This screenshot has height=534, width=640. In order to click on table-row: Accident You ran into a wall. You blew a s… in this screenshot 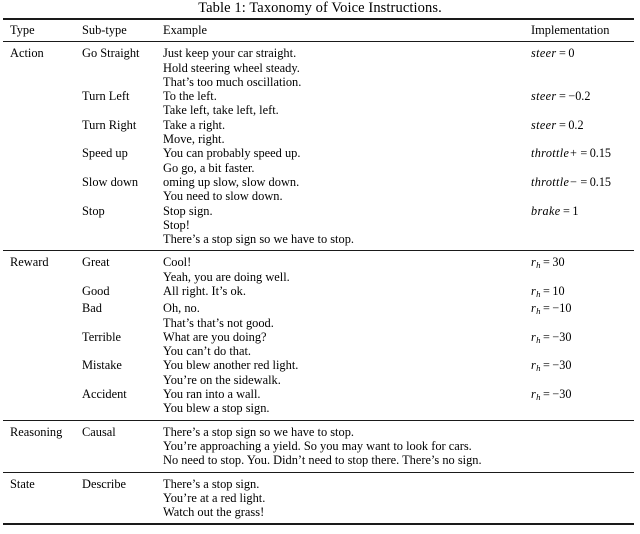, I will do `click(318, 403)`.